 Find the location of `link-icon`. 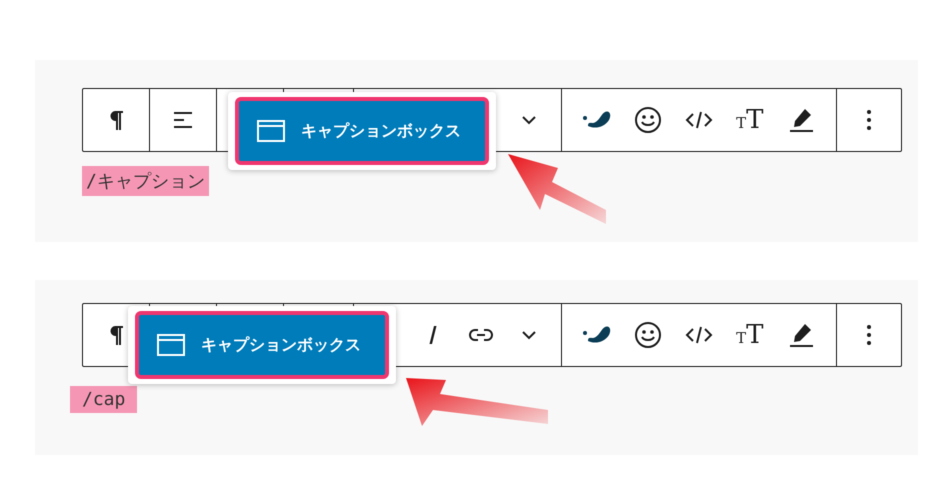

link-icon is located at coordinates (481, 335).